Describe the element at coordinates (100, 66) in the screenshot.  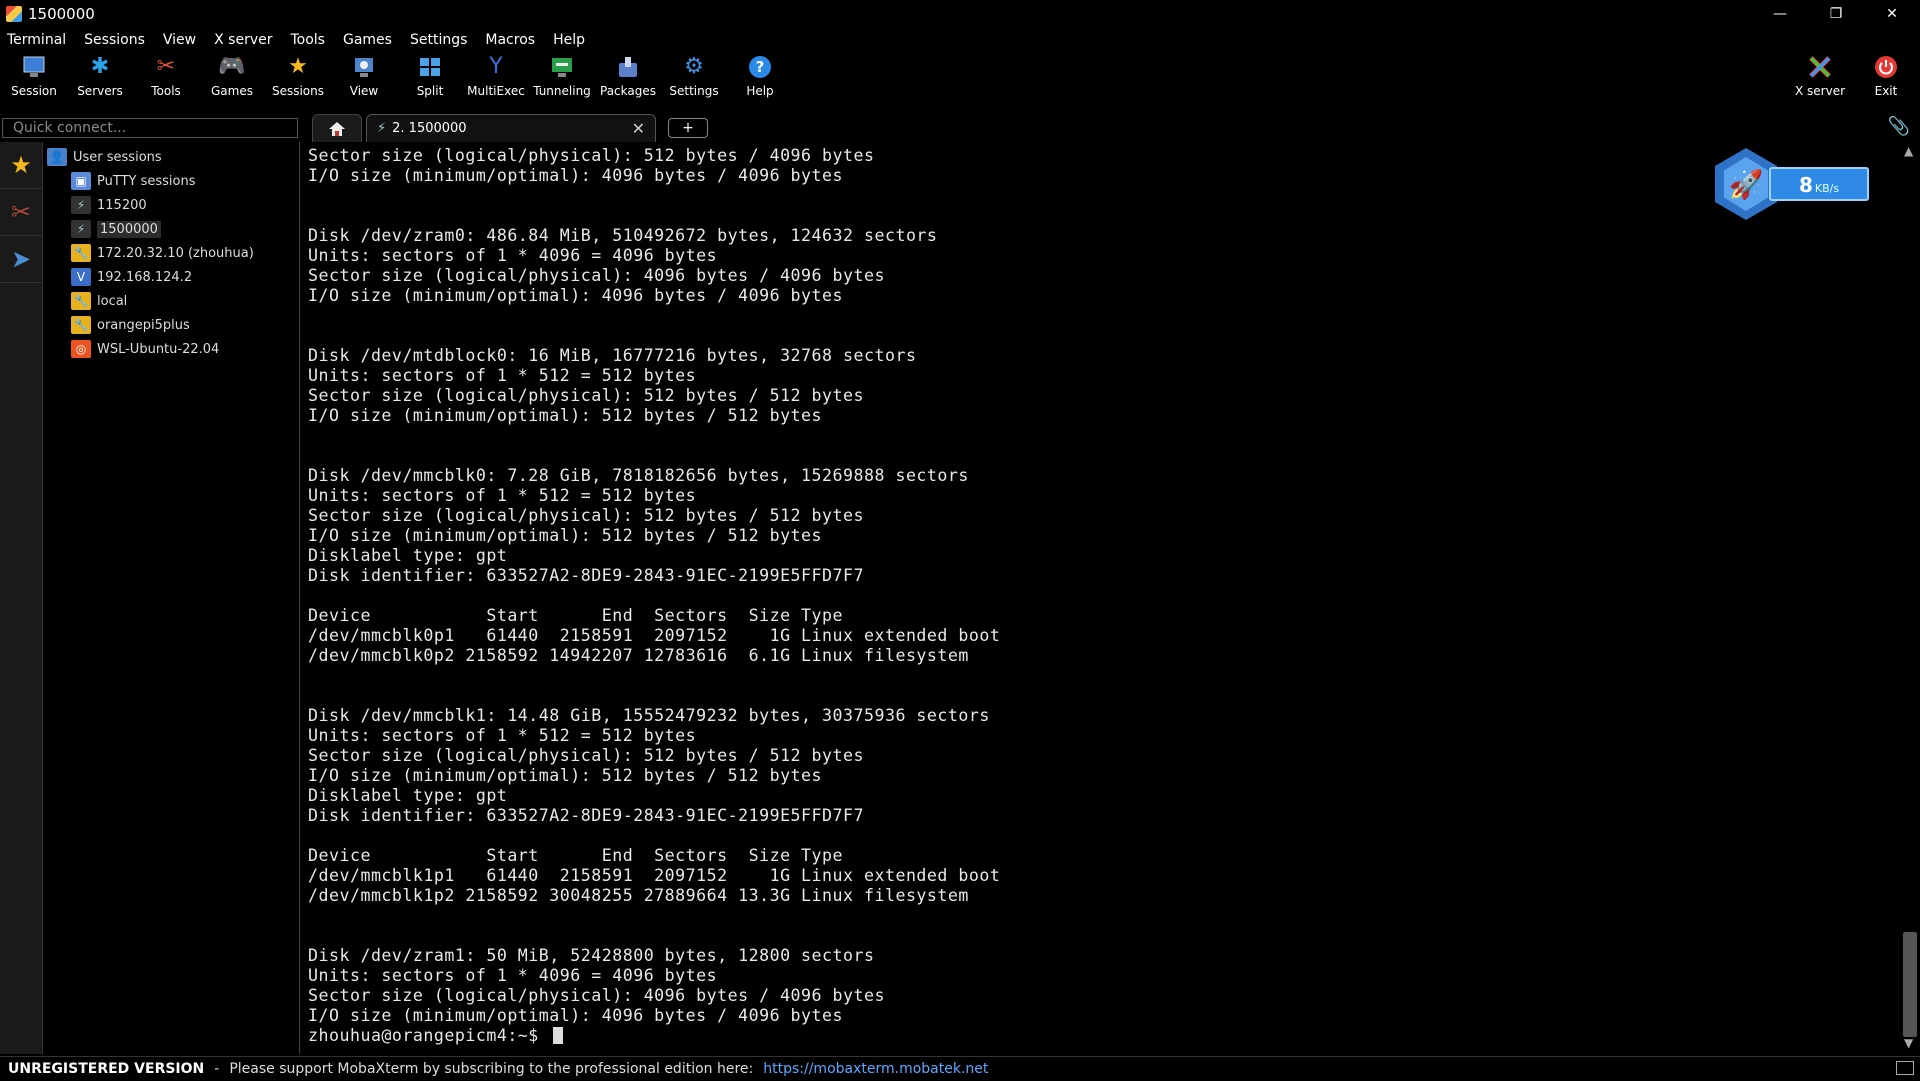
I see `servers-icon: ✱` at that location.